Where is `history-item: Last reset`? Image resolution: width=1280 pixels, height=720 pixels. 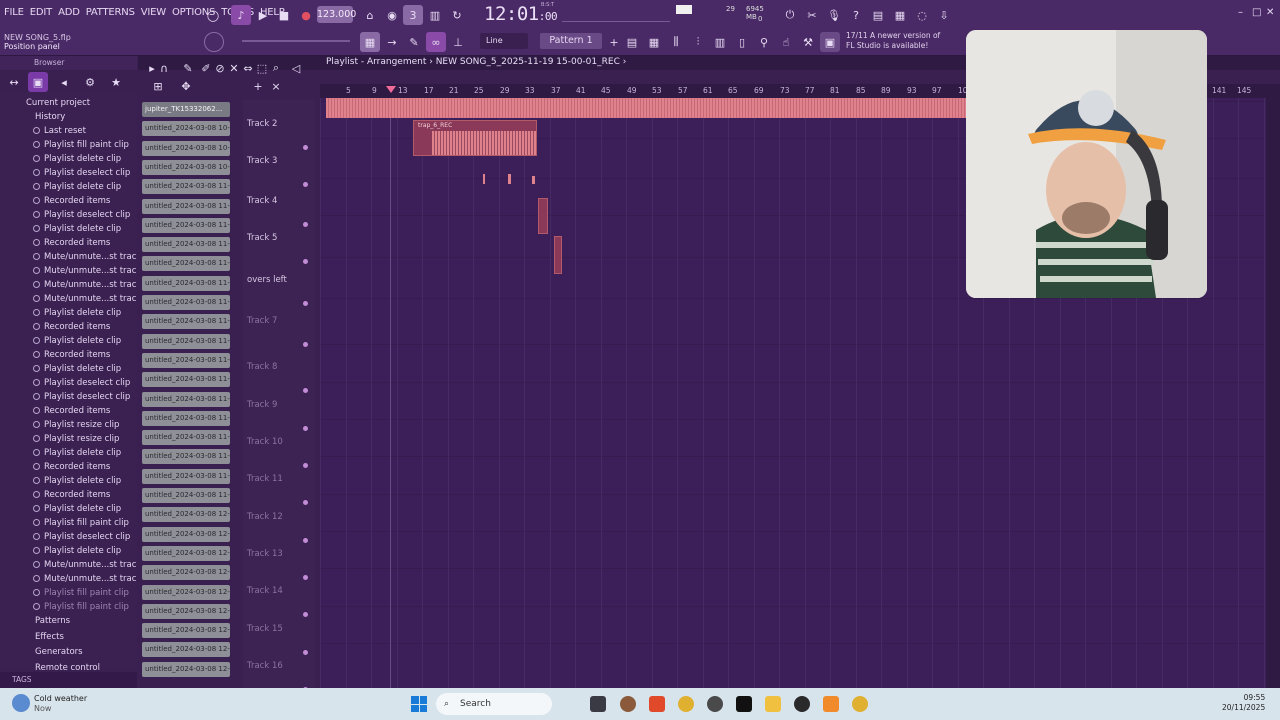
history-item: Last reset is located at coordinates (59, 131).